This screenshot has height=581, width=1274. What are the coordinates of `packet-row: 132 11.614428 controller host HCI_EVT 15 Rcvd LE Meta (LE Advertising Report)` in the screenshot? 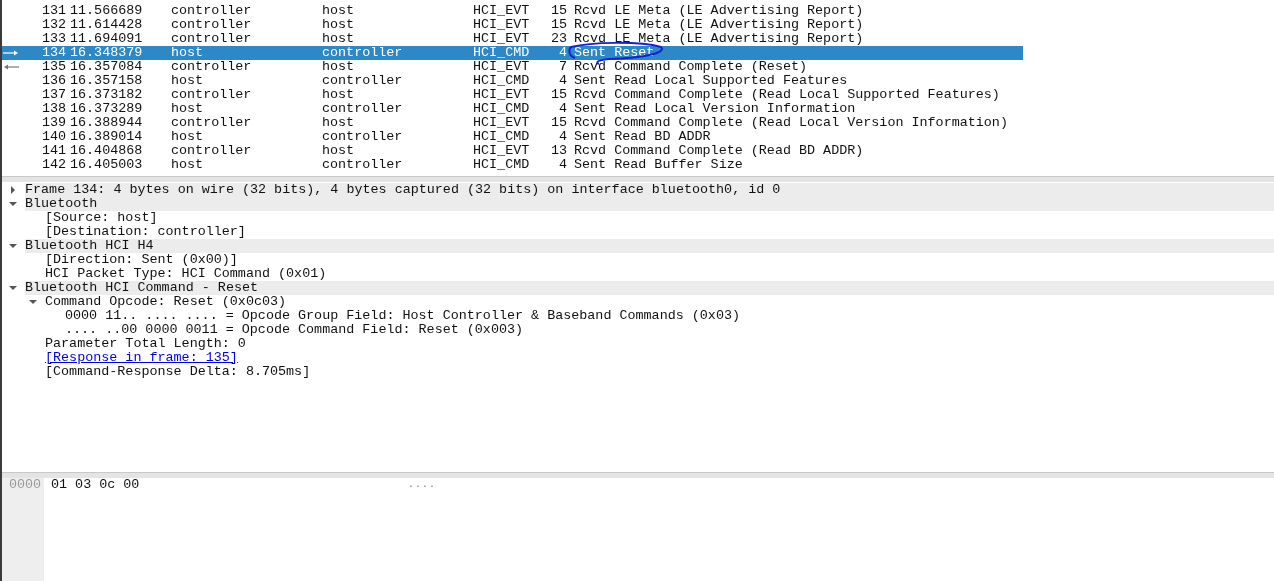 It's located at (512, 25).